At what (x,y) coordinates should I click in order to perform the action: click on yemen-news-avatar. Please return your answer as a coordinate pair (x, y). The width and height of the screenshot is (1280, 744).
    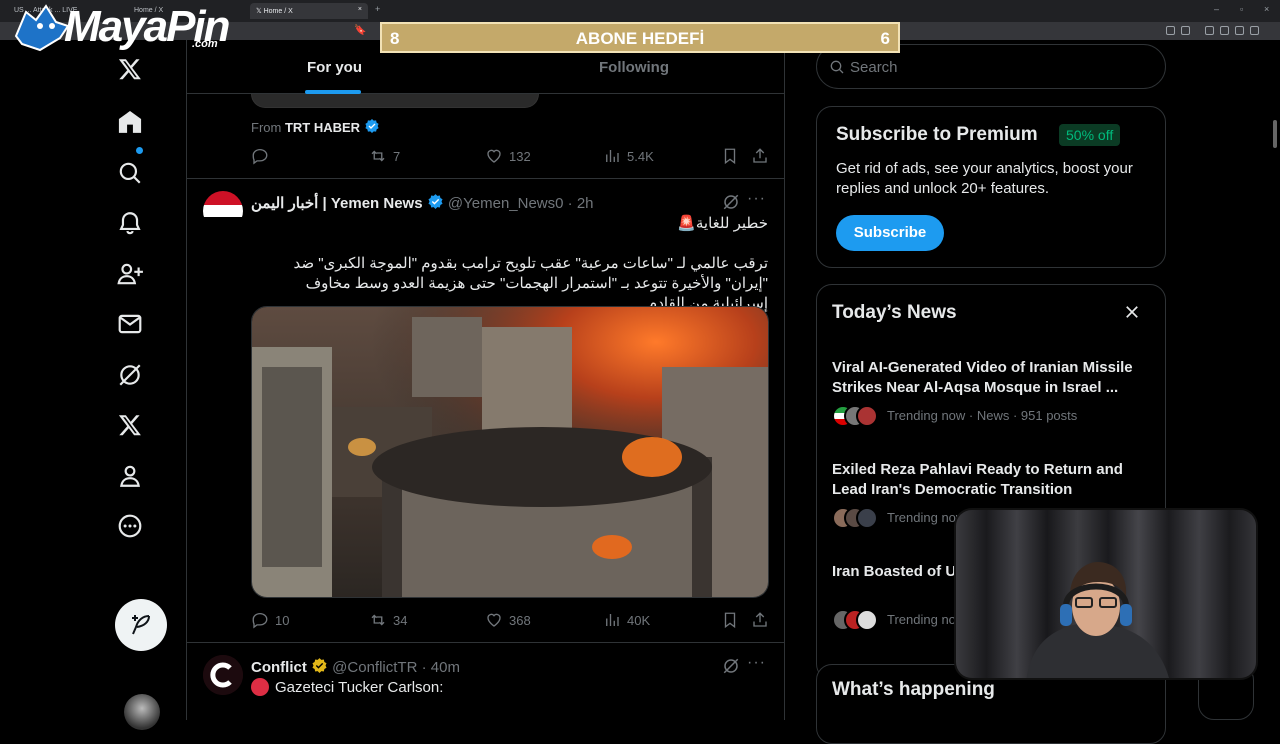
    Looking at the image, I should click on (223, 211).